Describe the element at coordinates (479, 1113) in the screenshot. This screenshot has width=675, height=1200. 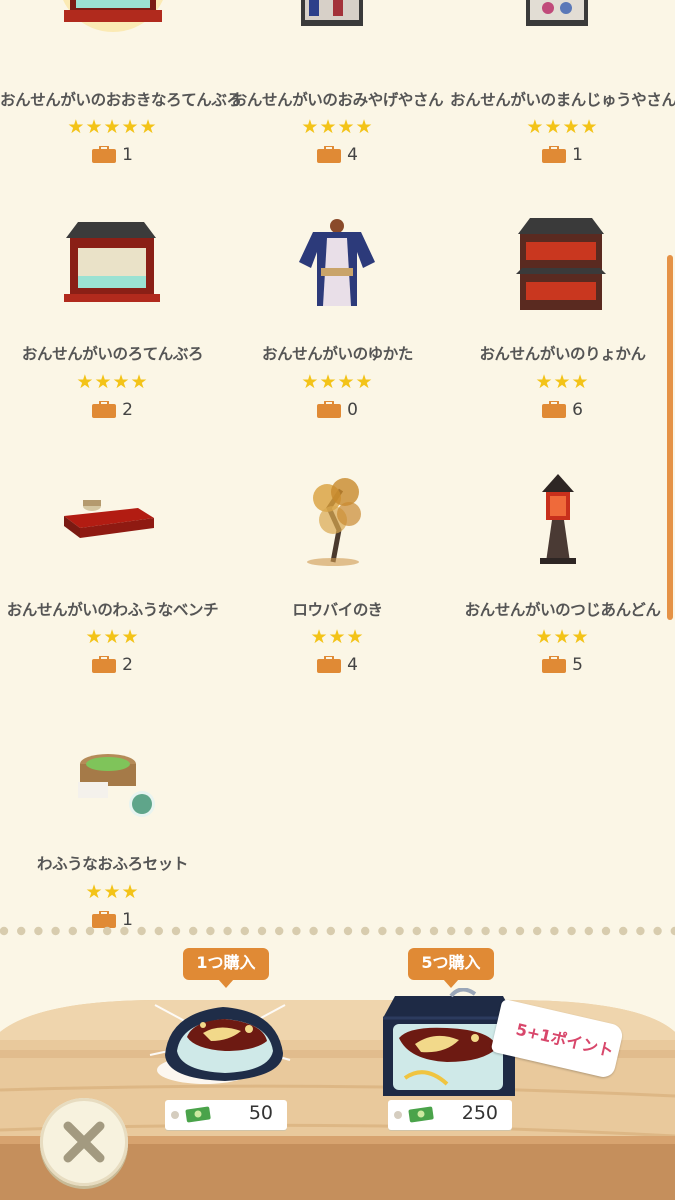
I see `bundle-price: 250` at that location.